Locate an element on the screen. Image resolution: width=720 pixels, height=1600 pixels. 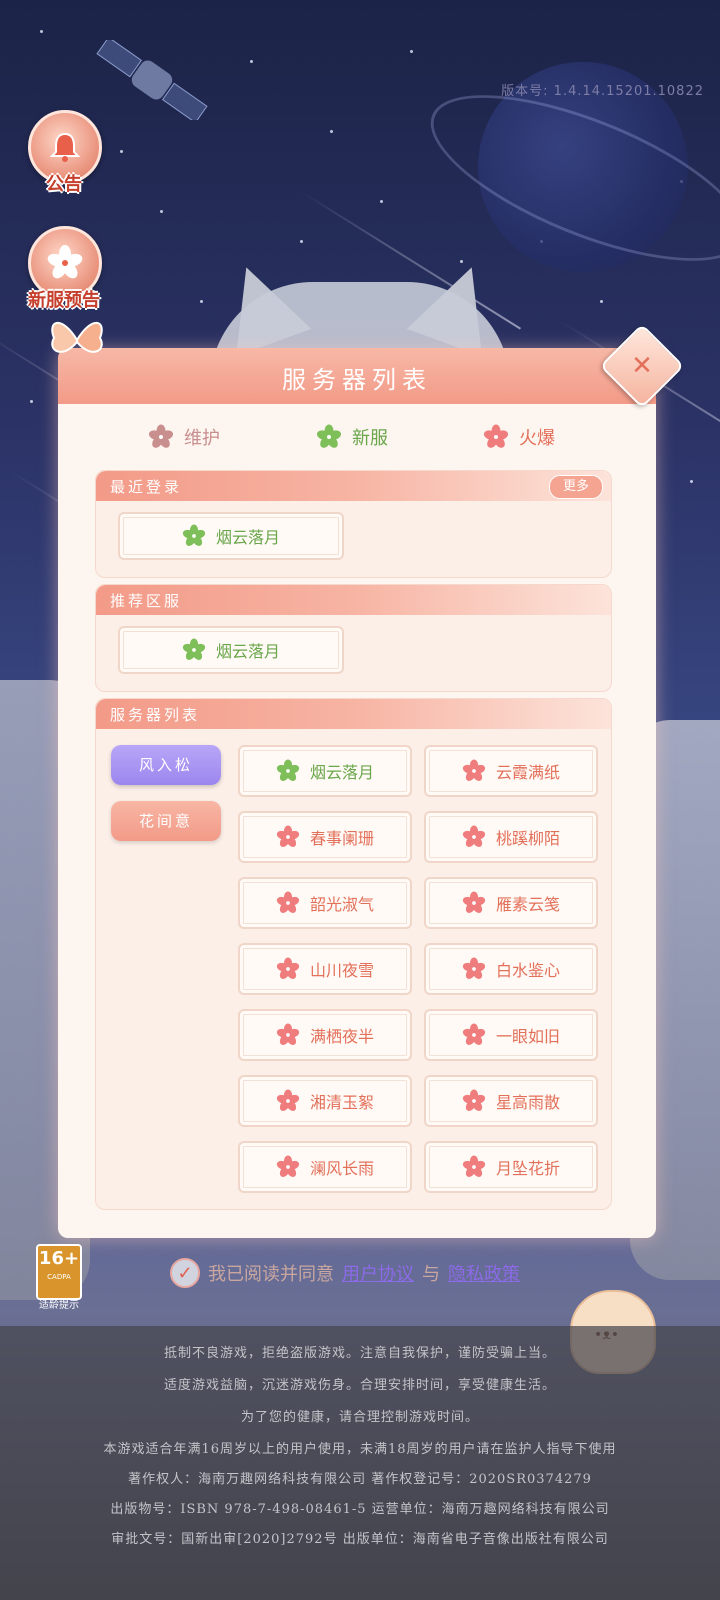
server-item: 一眼如旧 is located at coordinates (511, 1035).